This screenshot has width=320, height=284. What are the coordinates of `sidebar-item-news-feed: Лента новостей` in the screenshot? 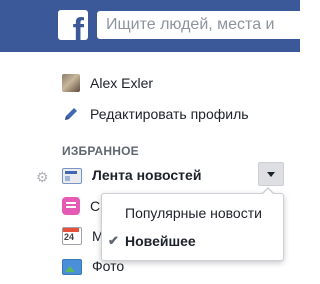 It's located at (131, 175).